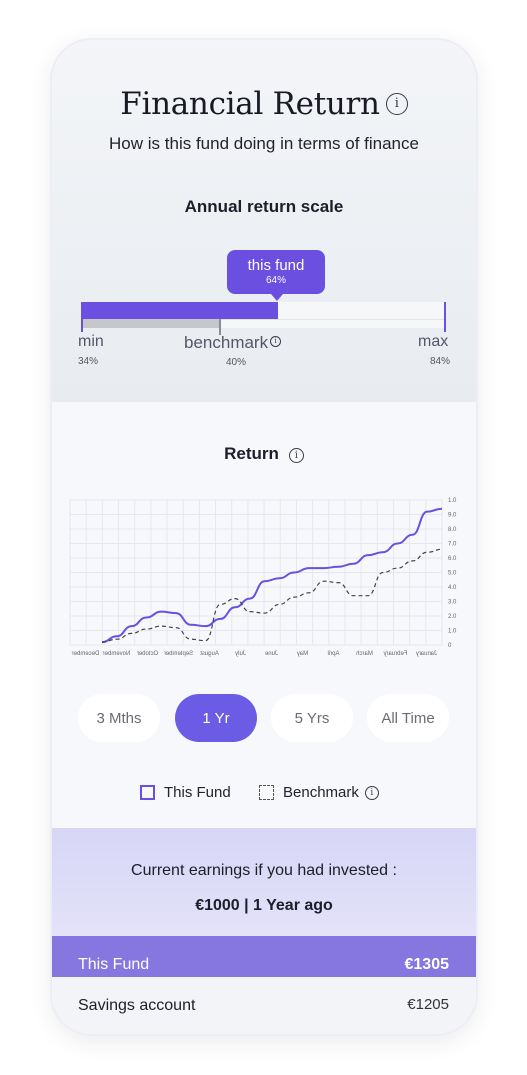 The width and height of the screenshot is (527, 1075). What do you see at coordinates (250, 104) in the screenshot?
I see `page-title-text: Financial Return` at bounding box center [250, 104].